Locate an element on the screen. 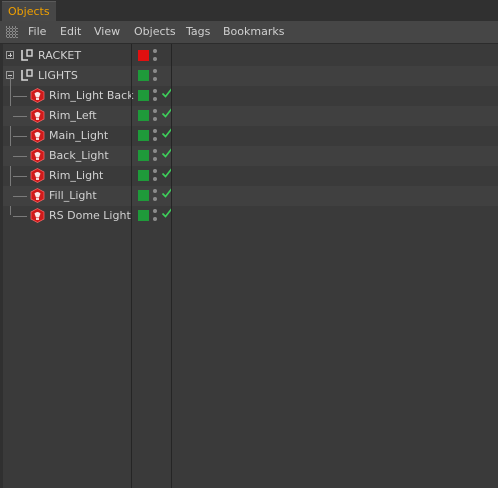 The width and height of the screenshot is (498, 488). menu-edit: Edit is located at coordinates (70, 32).